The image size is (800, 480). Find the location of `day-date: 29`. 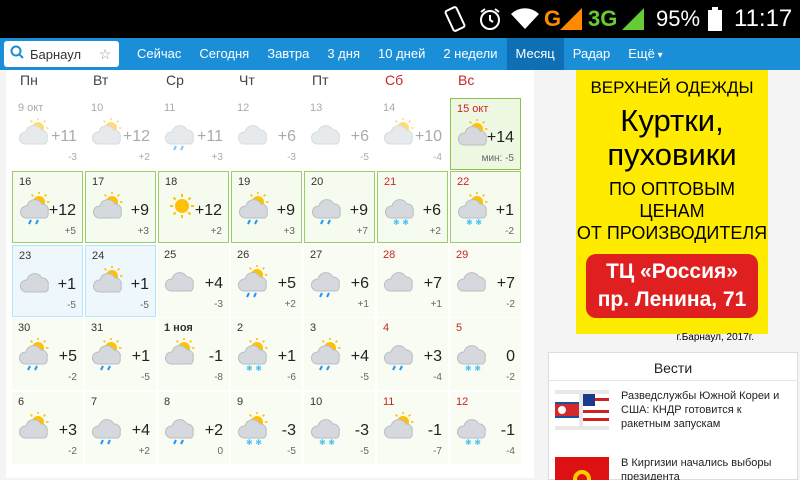

day-date: 29 is located at coordinates (462, 255).